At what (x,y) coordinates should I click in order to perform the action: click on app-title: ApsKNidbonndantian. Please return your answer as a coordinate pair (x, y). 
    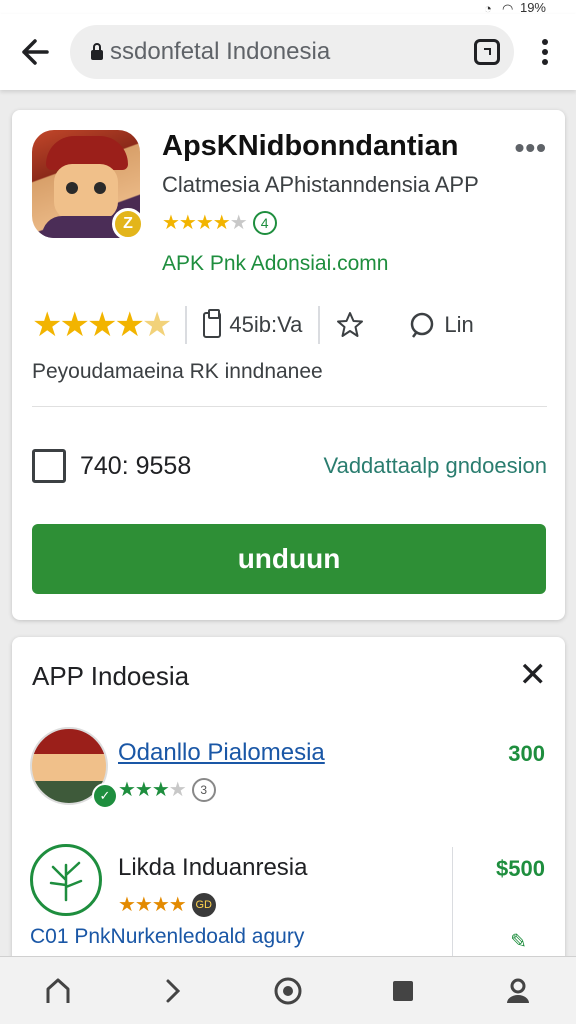
    Looking at the image, I should click on (310, 146).